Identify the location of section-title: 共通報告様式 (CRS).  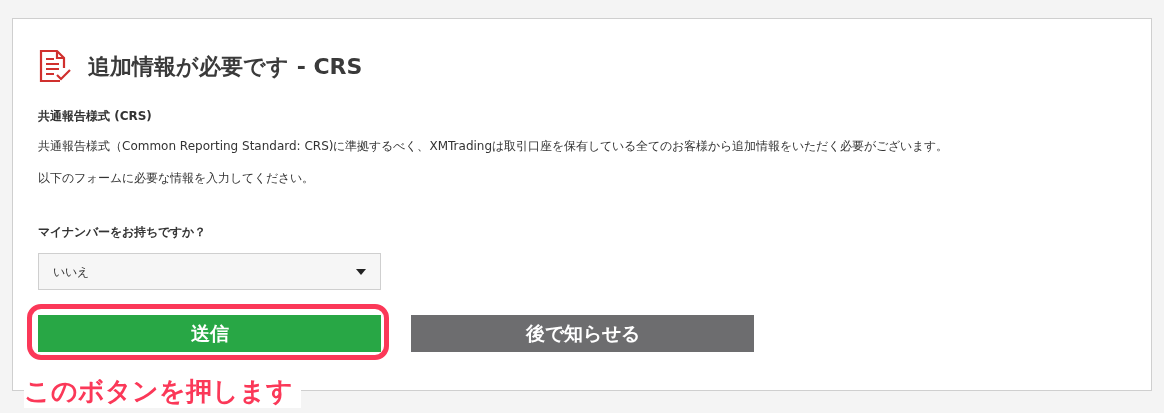
(95, 116).